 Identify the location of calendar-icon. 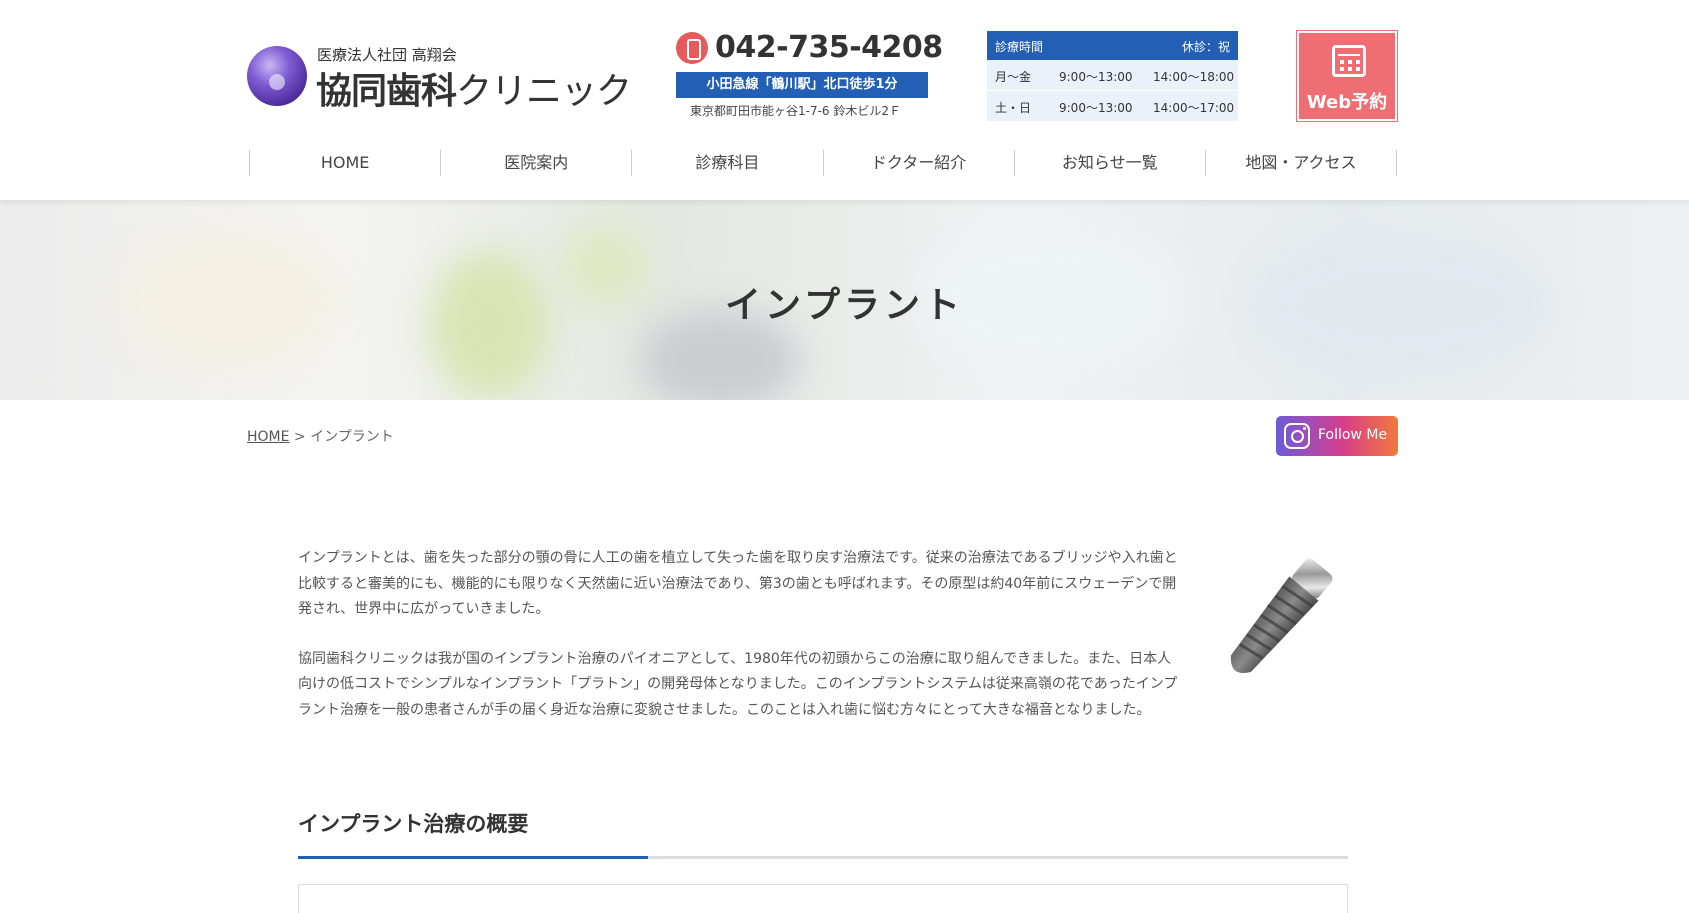
(1349, 61).